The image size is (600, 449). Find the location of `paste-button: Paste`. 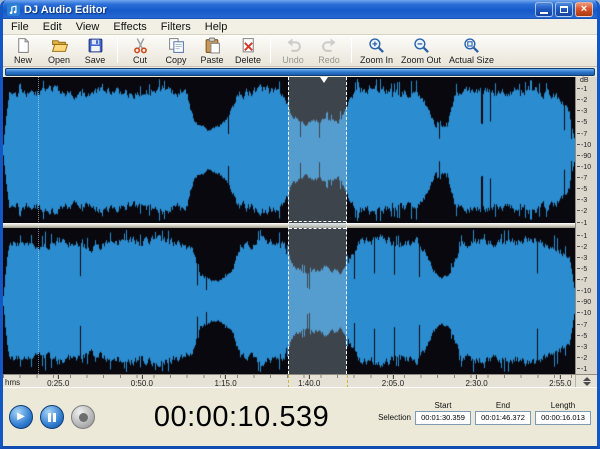

paste-button: Paste is located at coordinates (212, 51).